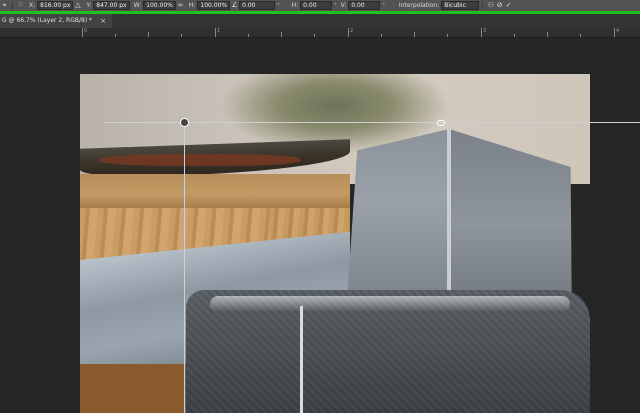 This screenshot has height=413, width=640. I want to click on ruler-label: 3, so click(485, 31).